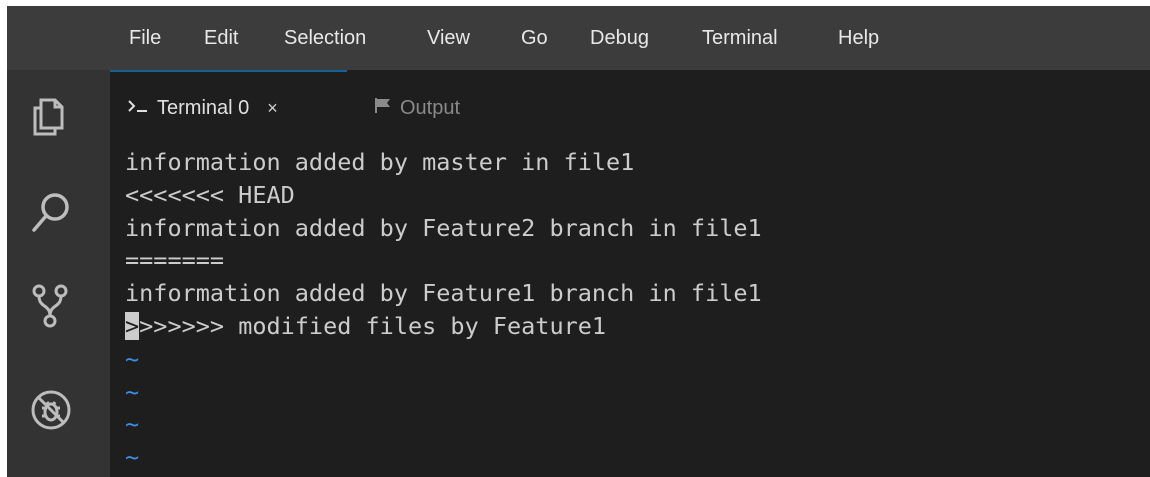 The width and height of the screenshot is (1150, 477). I want to click on tab-terminal: Terminal 0 ×, so click(202, 108).